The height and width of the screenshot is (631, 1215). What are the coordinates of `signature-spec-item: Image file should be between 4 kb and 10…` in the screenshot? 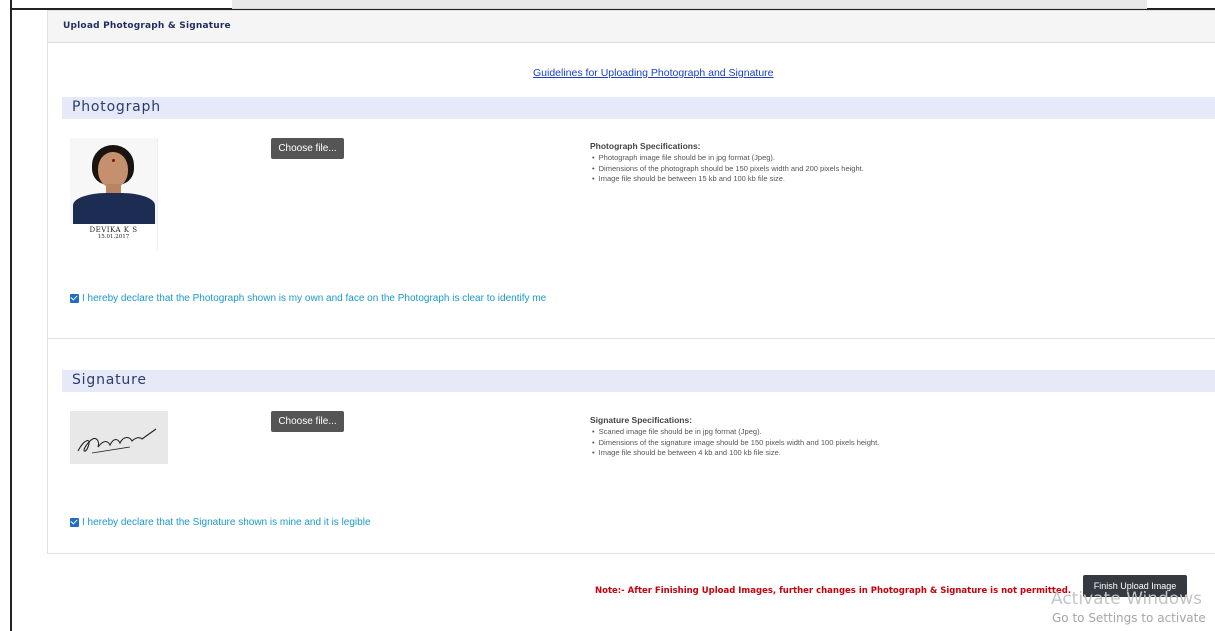 It's located at (739, 453).